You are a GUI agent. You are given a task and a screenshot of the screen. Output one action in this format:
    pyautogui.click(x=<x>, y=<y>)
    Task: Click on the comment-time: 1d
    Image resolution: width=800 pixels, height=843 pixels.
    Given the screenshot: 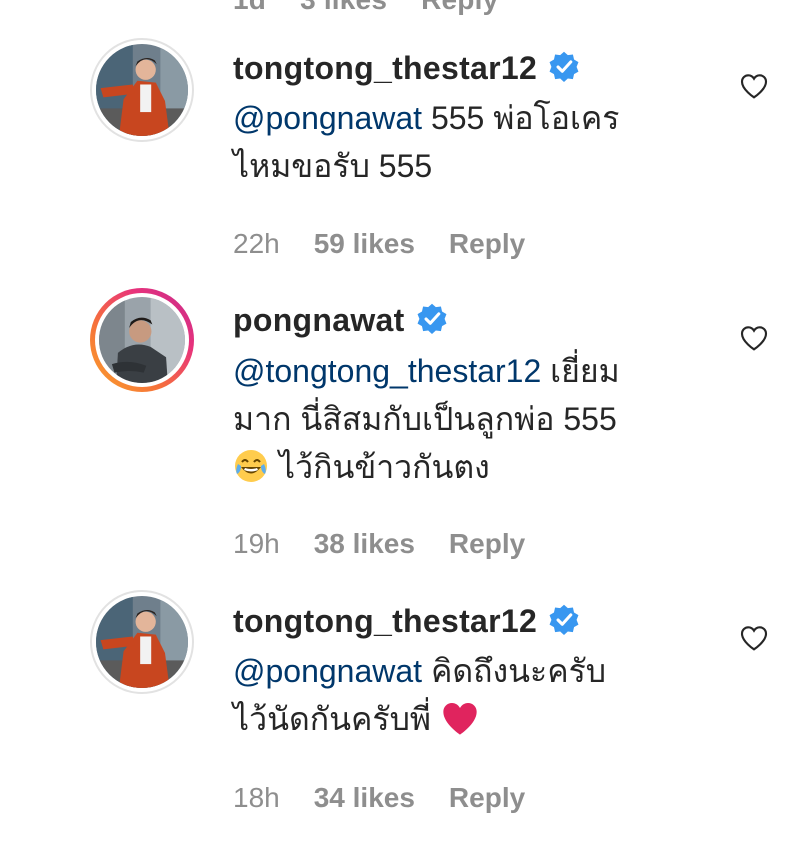 What is the action you would take?
    pyautogui.click(x=249, y=7)
    